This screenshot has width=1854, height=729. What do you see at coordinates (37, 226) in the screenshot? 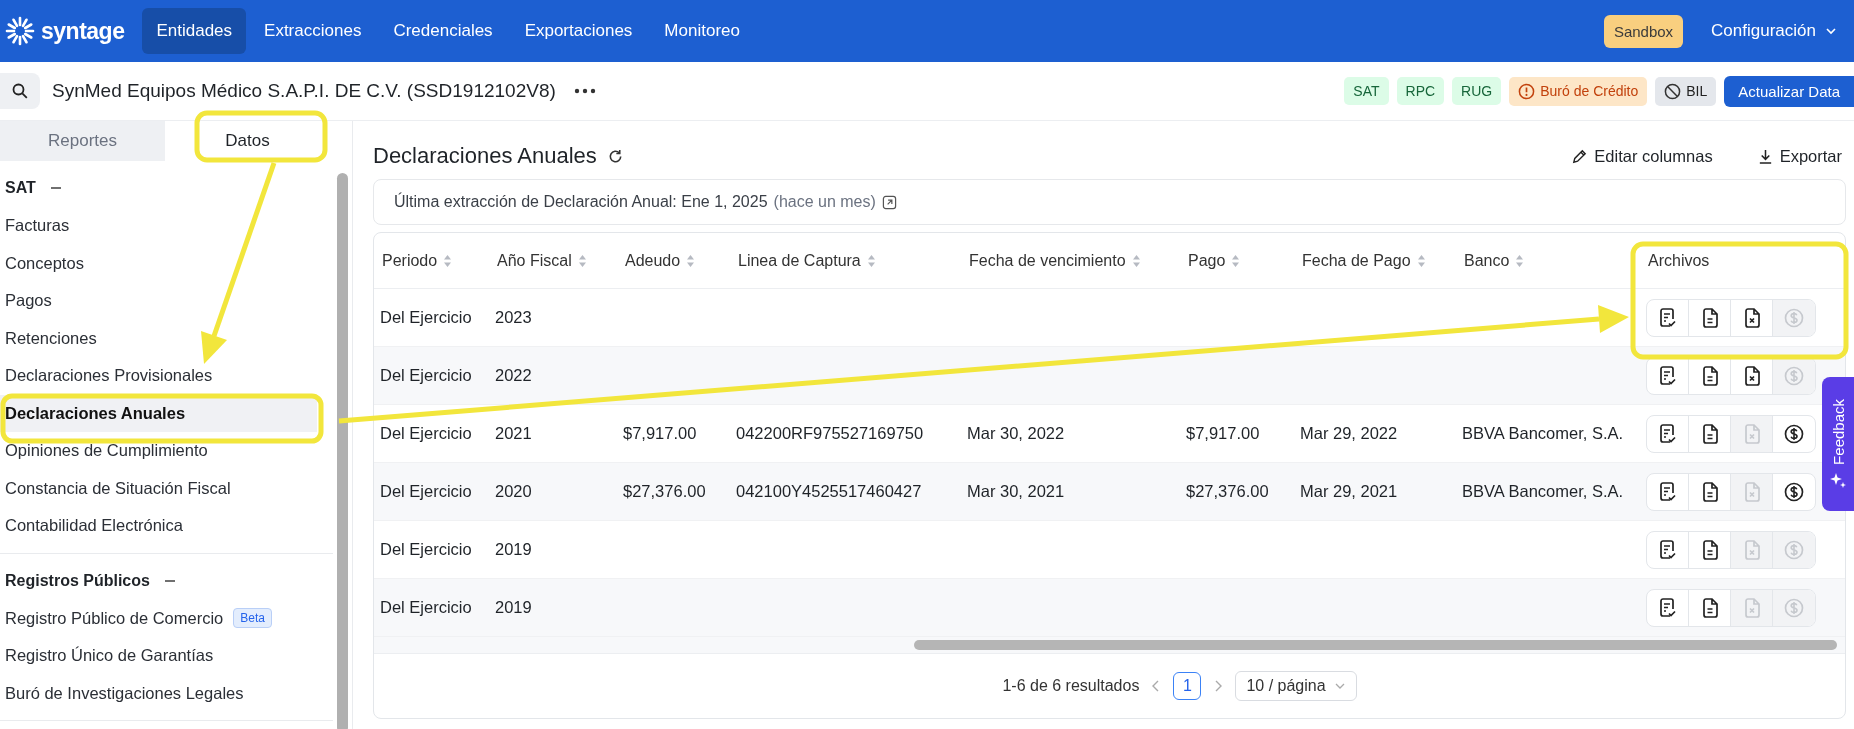
I see `sidebar-item-label: Facturas` at bounding box center [37, 226].